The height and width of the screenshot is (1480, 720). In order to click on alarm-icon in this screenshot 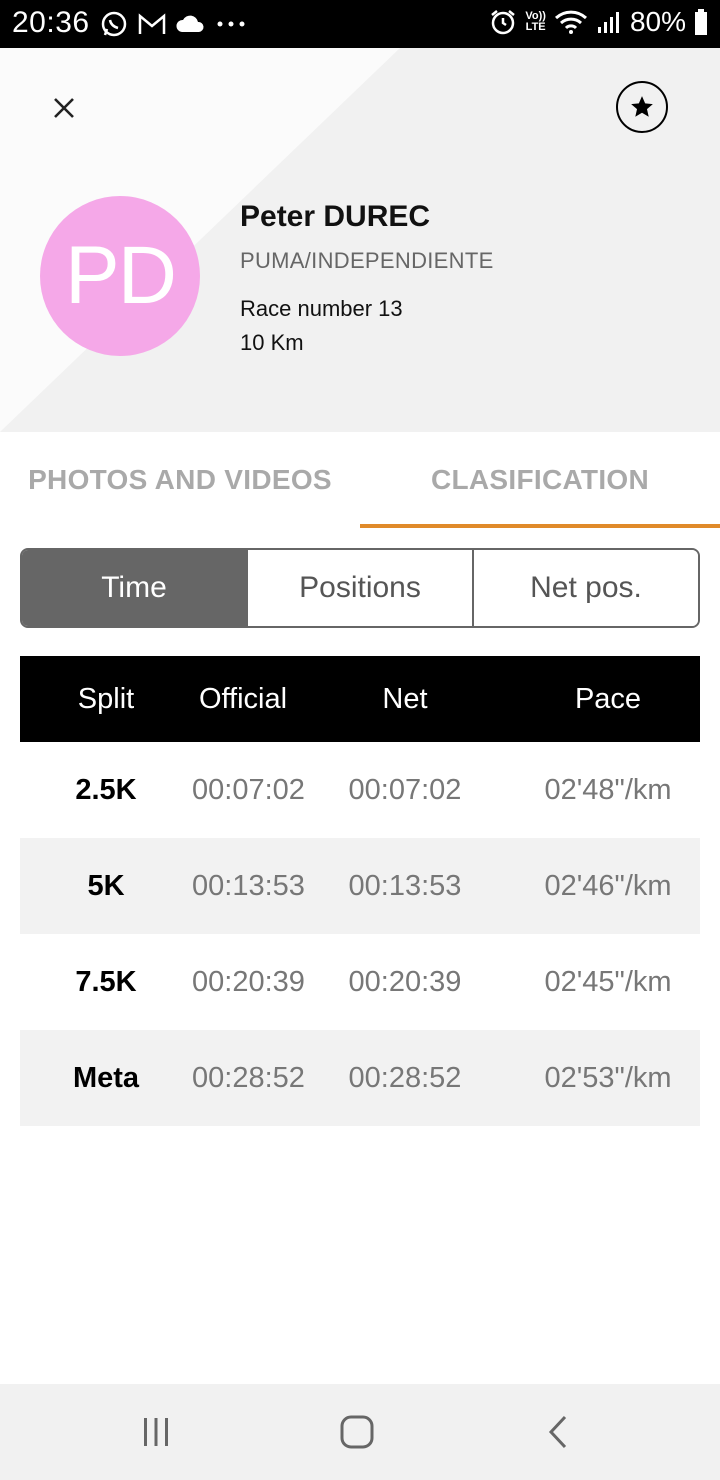, I will do `click(503, 22)`.